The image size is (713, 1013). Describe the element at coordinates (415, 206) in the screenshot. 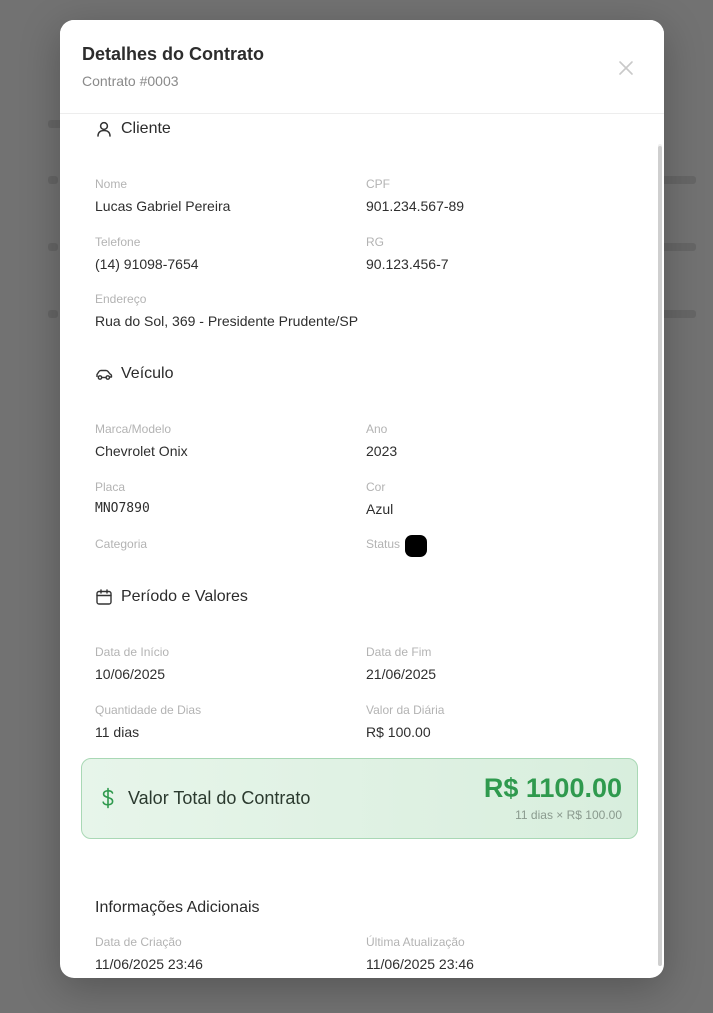

I see `field-cpf-value: 901.234.567-89` at that location.